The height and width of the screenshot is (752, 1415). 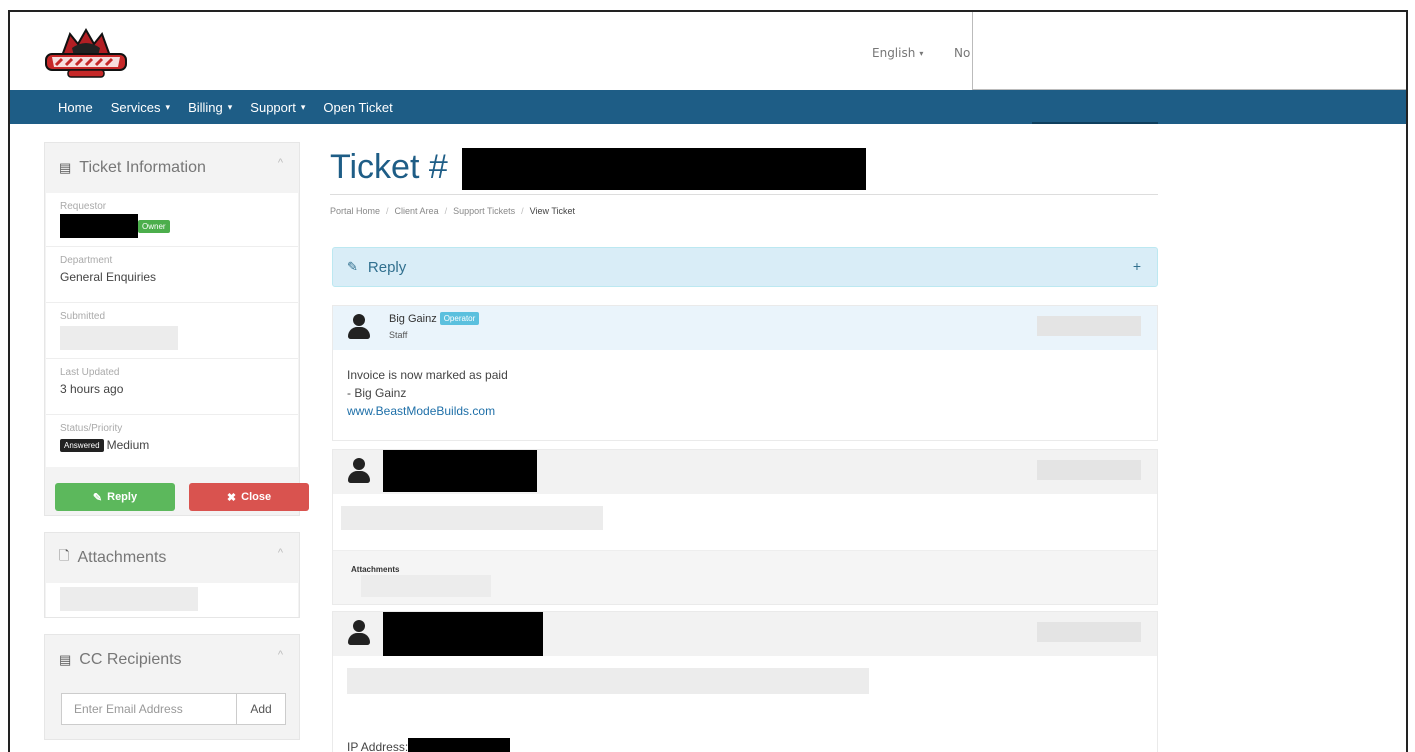 I want to click on nav-billing: Billing ▾, so click(x=210, y=107).